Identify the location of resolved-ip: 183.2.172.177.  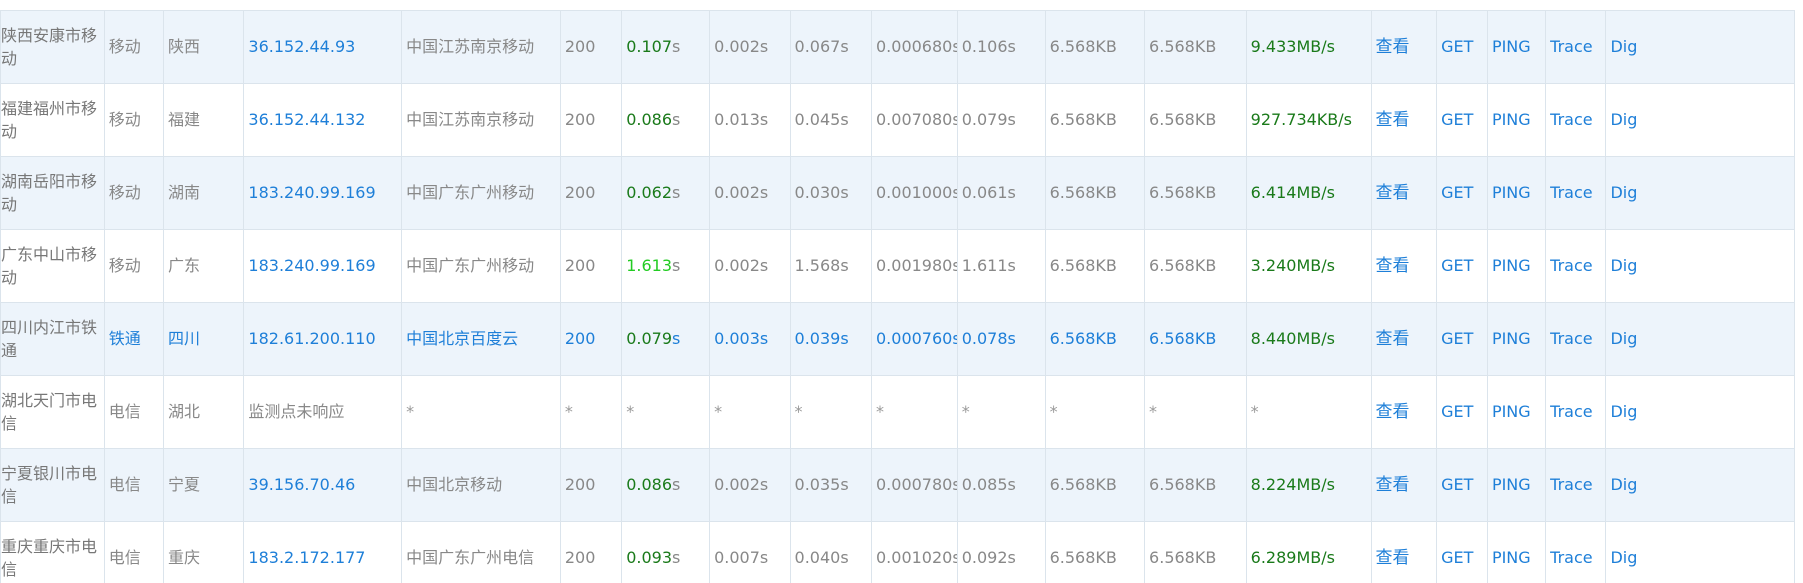
(323, 552).